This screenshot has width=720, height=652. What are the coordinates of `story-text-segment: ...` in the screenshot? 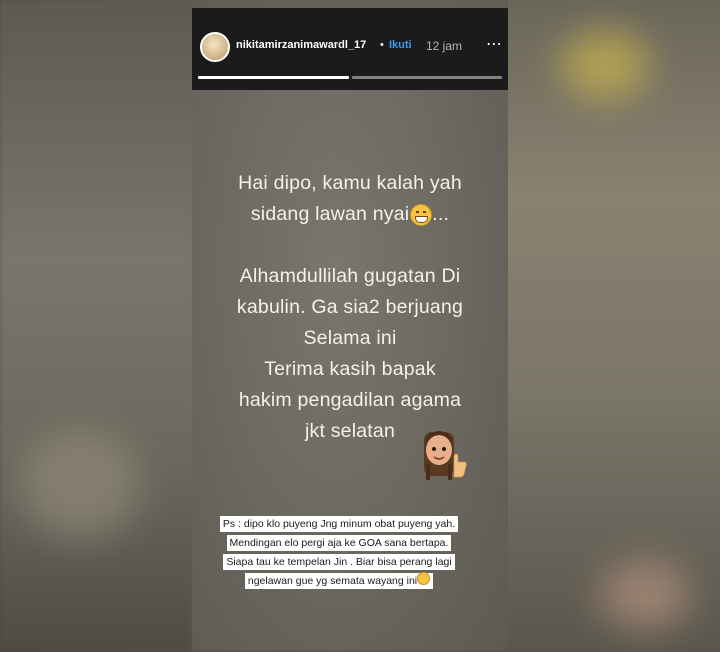 It's located at (441, 214).